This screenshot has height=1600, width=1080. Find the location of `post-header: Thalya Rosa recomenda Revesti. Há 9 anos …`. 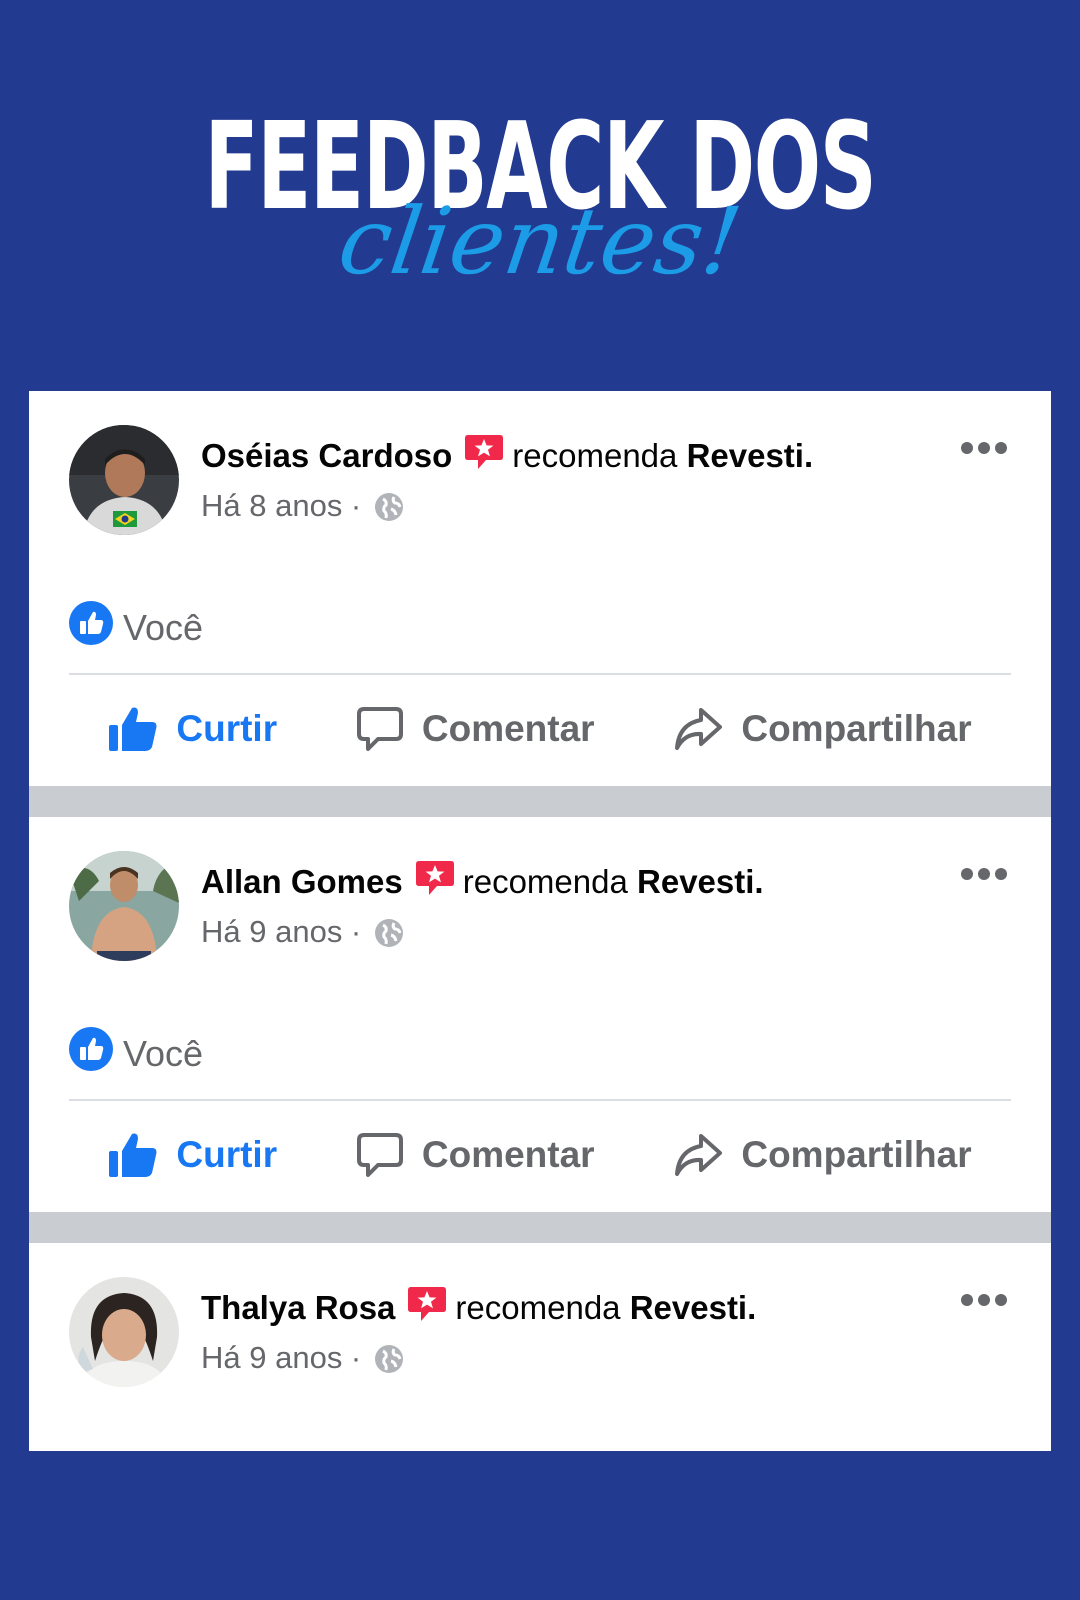

post-header: Thalya Rosa recomenda Revesti. Há 9 anos … is located at coordinates (478, 1334).